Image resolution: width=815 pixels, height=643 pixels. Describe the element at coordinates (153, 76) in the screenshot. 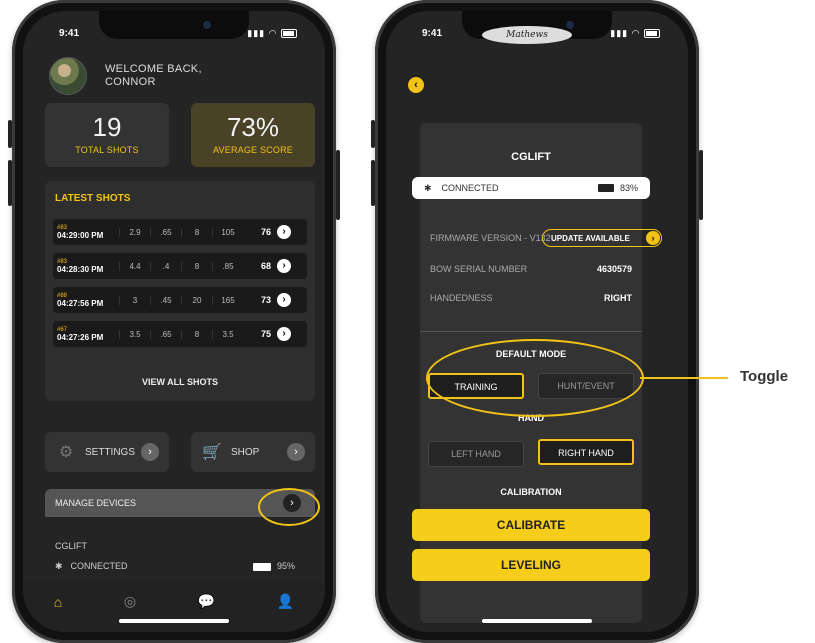

I see `welcome-text: WELCOME BACK, CONNOR` at that location.